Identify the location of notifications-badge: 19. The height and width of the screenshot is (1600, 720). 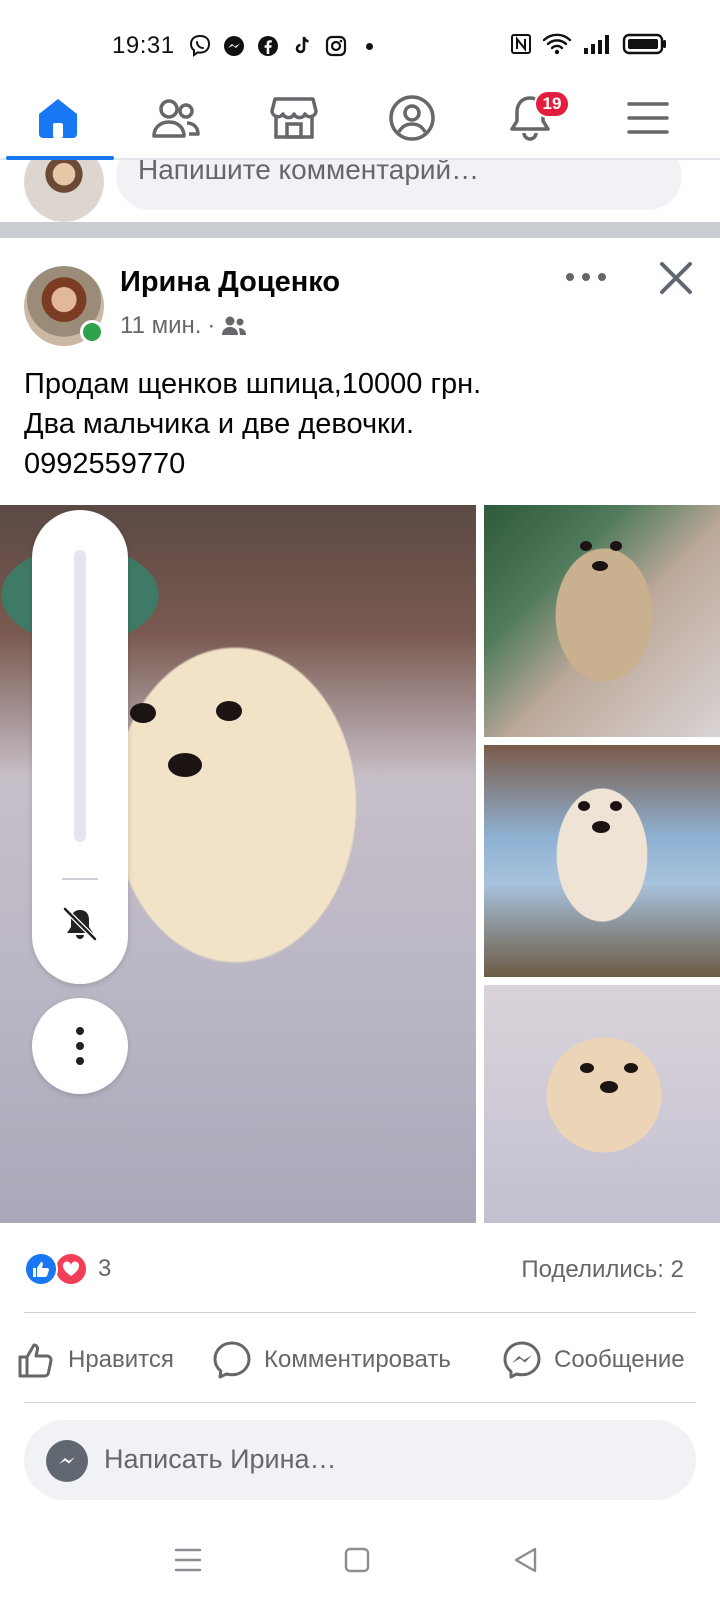
(552, 104).